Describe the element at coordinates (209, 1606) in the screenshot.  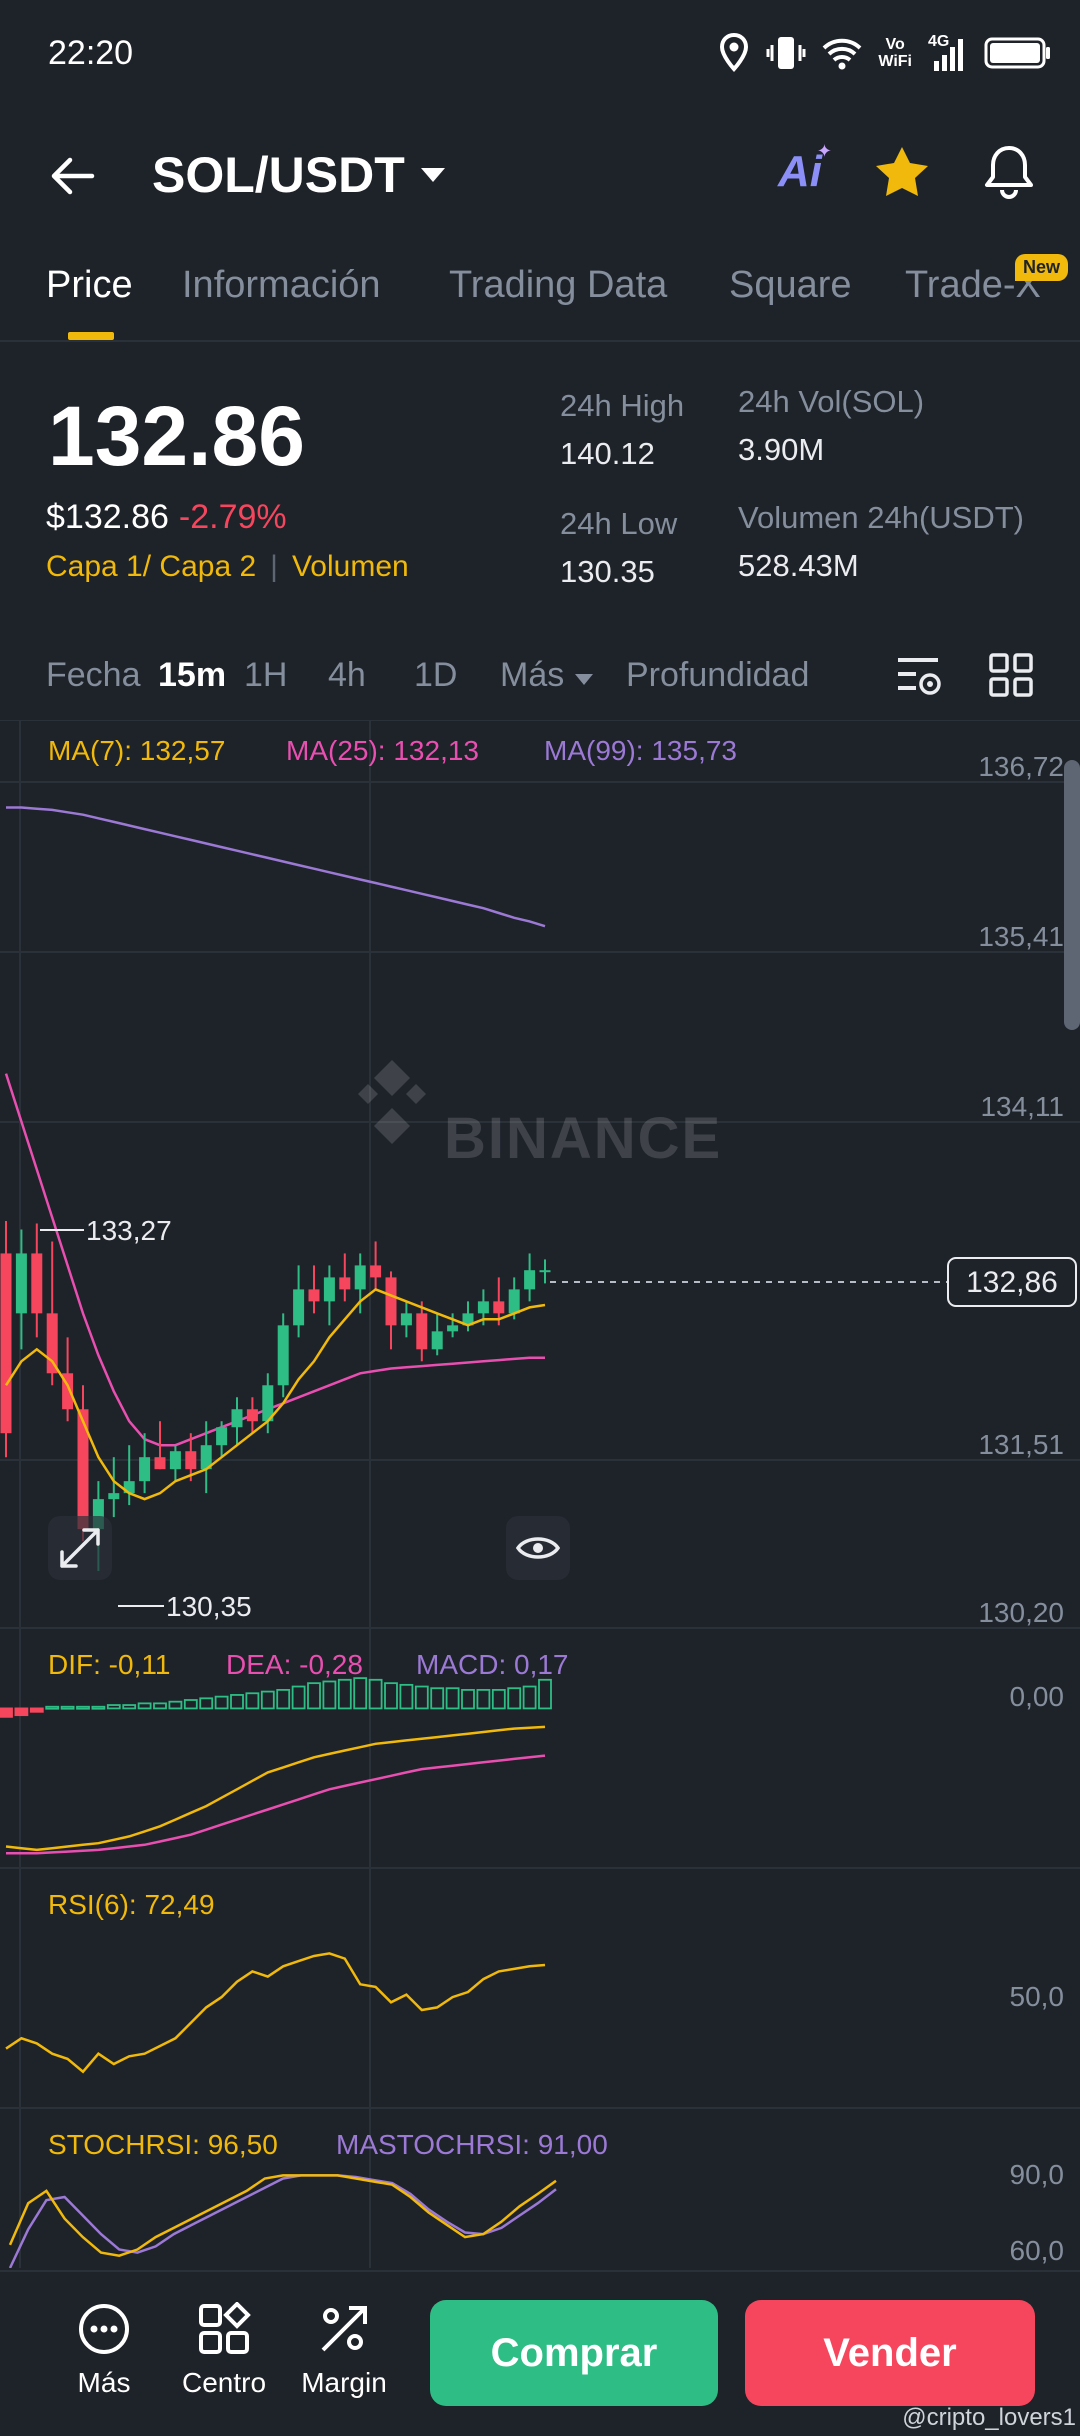
I see `min-label: 130,35` at that location.